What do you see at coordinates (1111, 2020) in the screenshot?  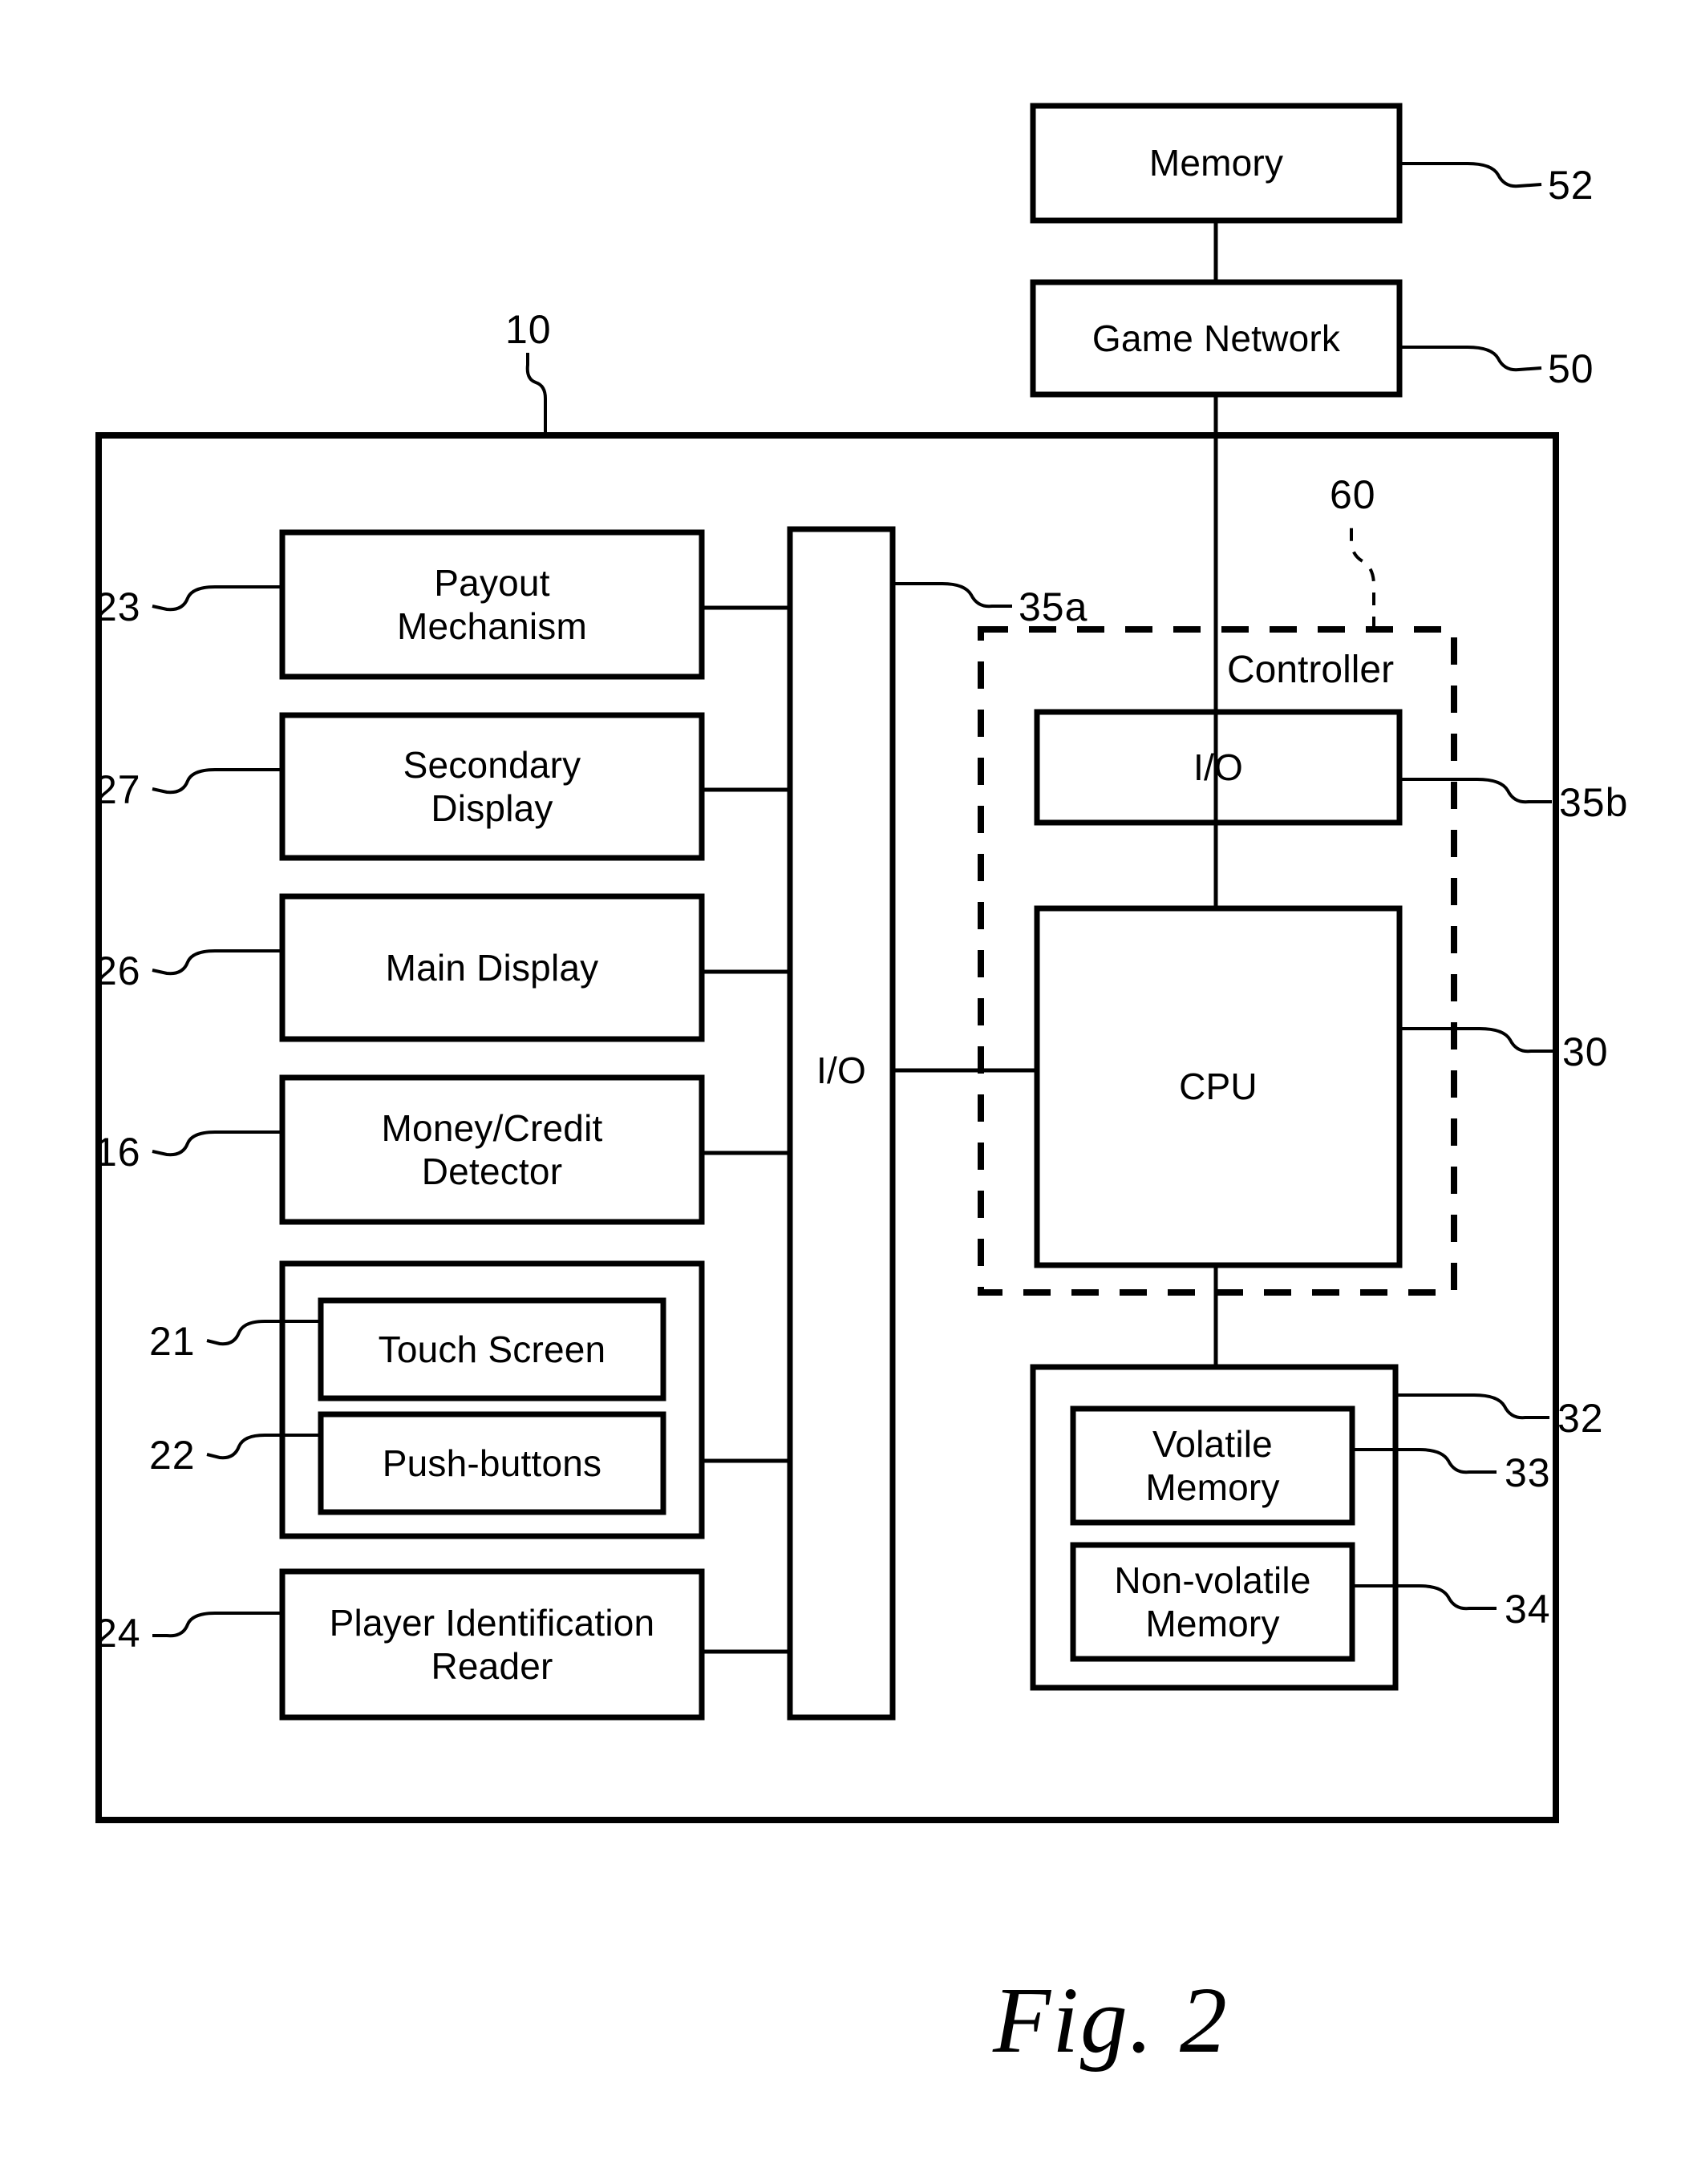 I see `figure-caption: Fig. 2` at bounding box center [1111, 2020].